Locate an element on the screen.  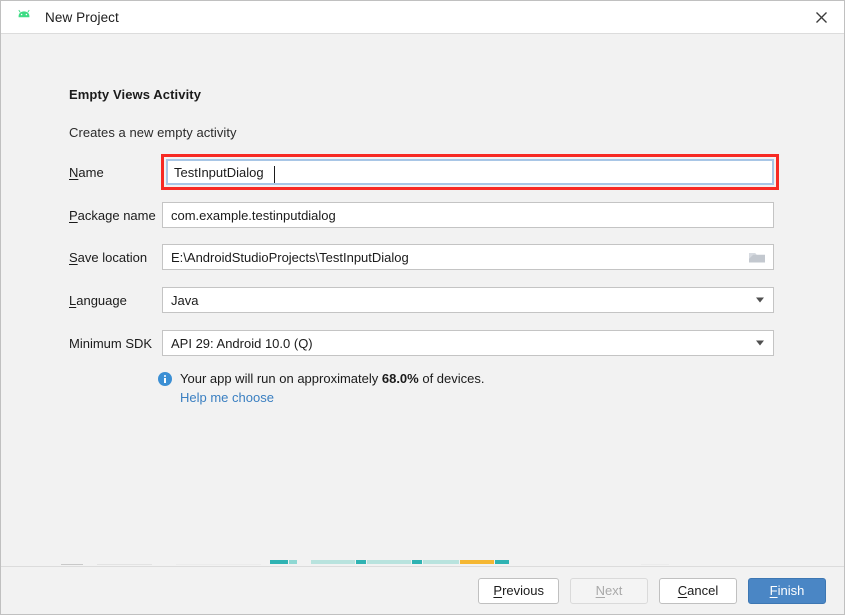
next-button: Next is located at coordinates (609, 590).